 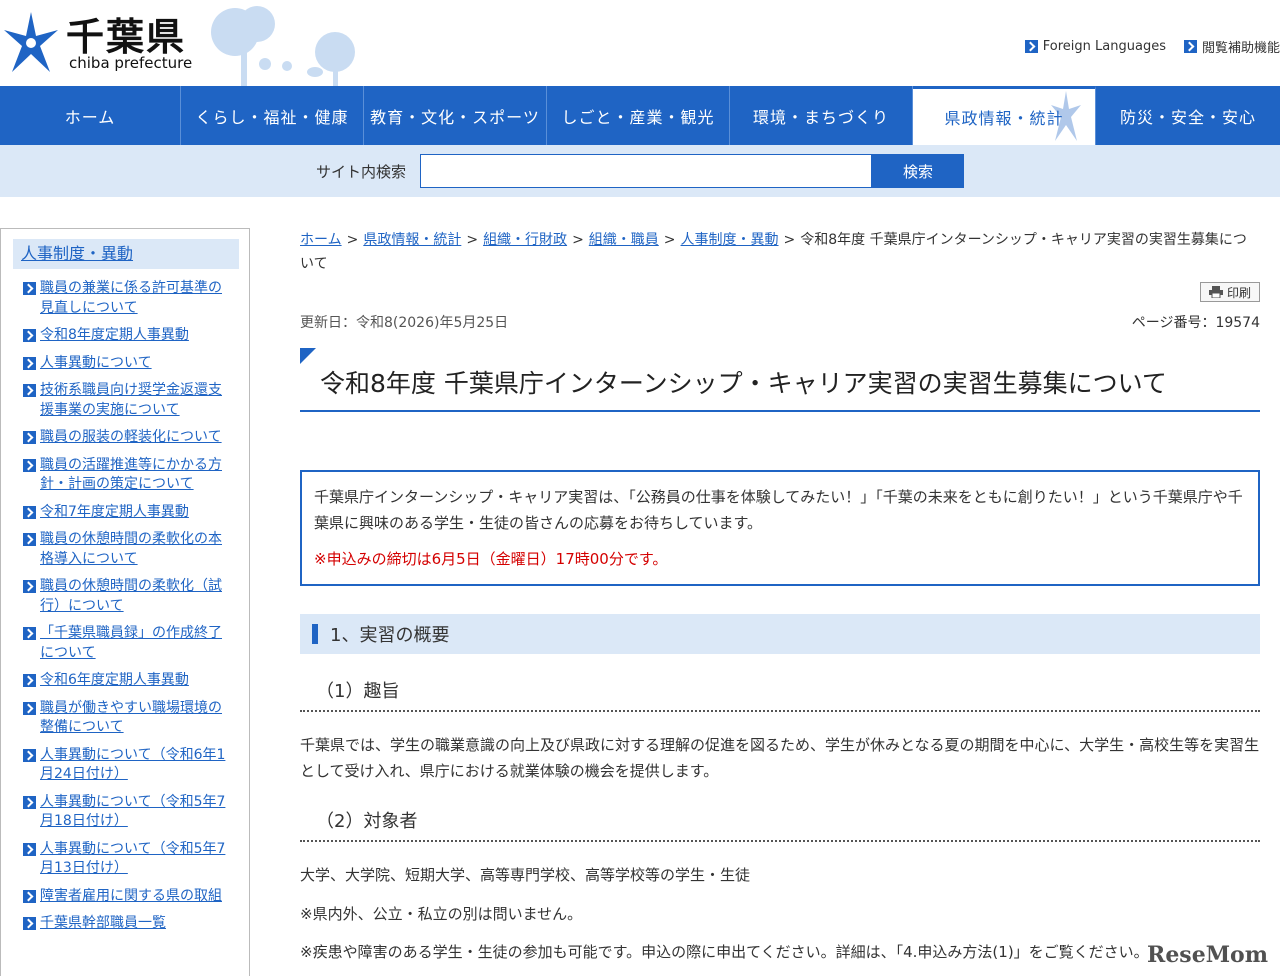 I want to click on utility-links: Foreign Languages 閲覧補助機能, so click(x=1152, y=46).